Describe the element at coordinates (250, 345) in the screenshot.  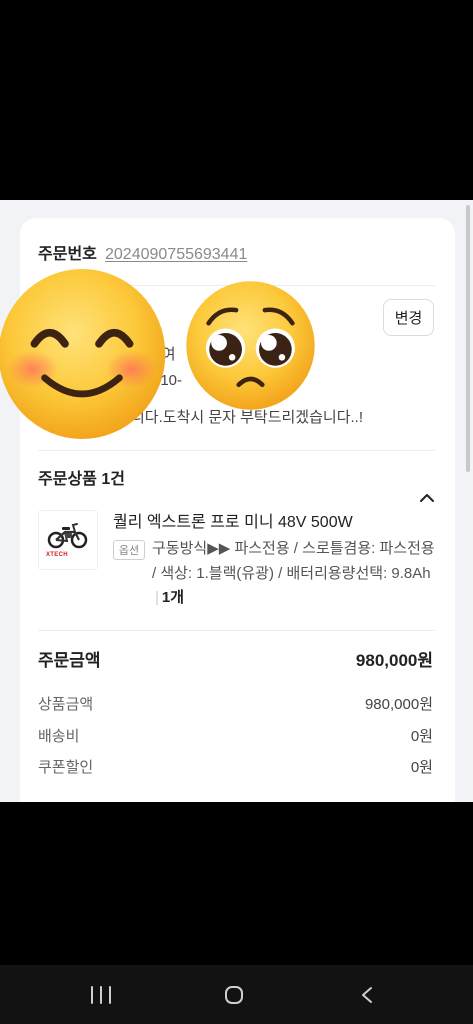
I see `pleading-face-emoji` at that location.